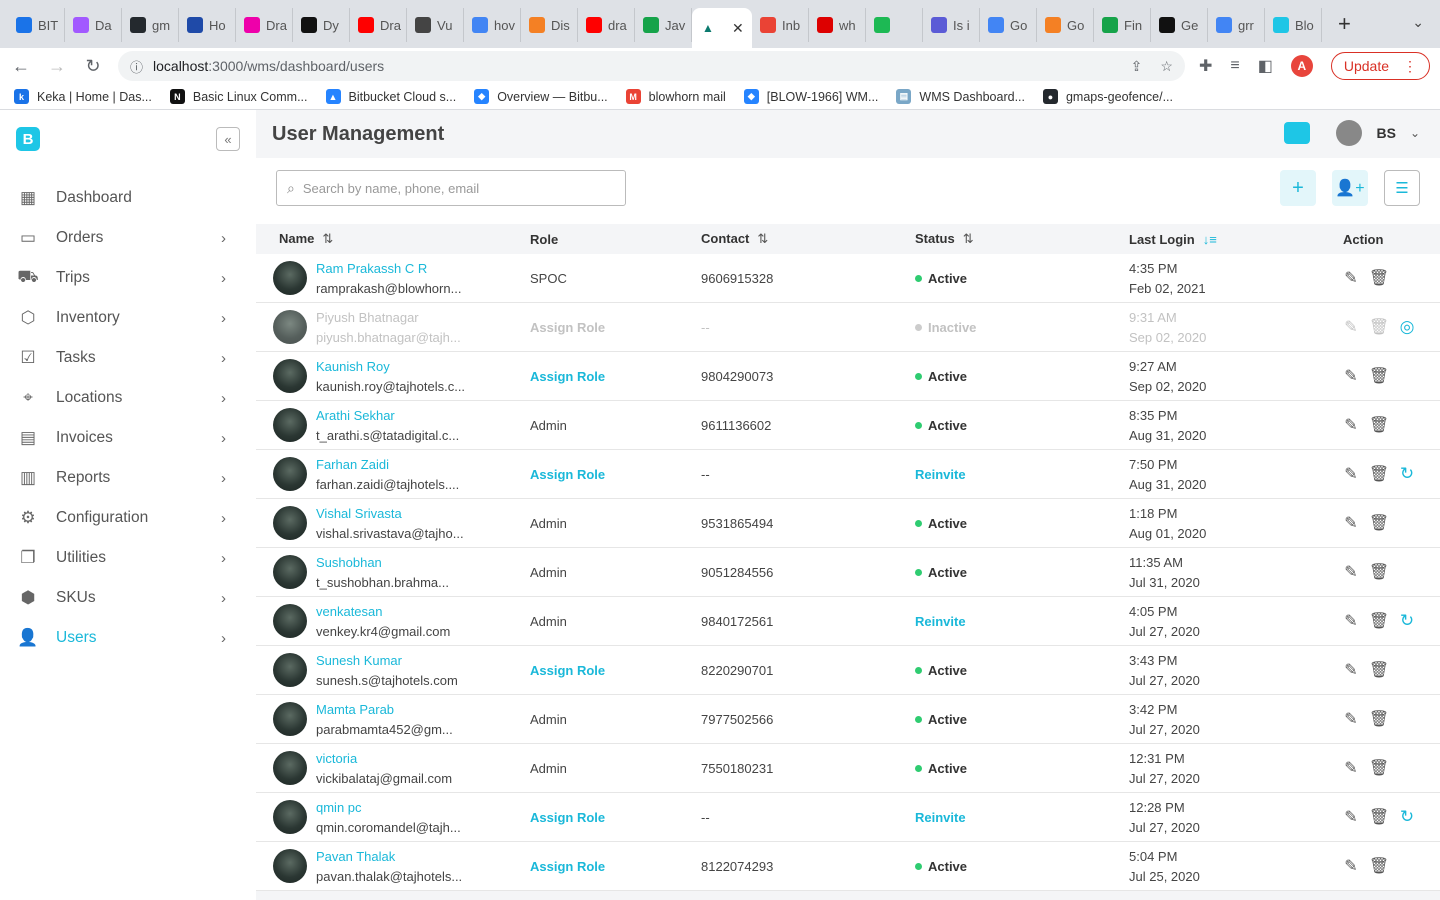 Image resolution: width=1440 pixels, height=900 pixels. What do you see at coordinates (388, 268) in the screenshot?
I see `user-name-link: Ram Prakassh C R` at bounding box center [388, 268].